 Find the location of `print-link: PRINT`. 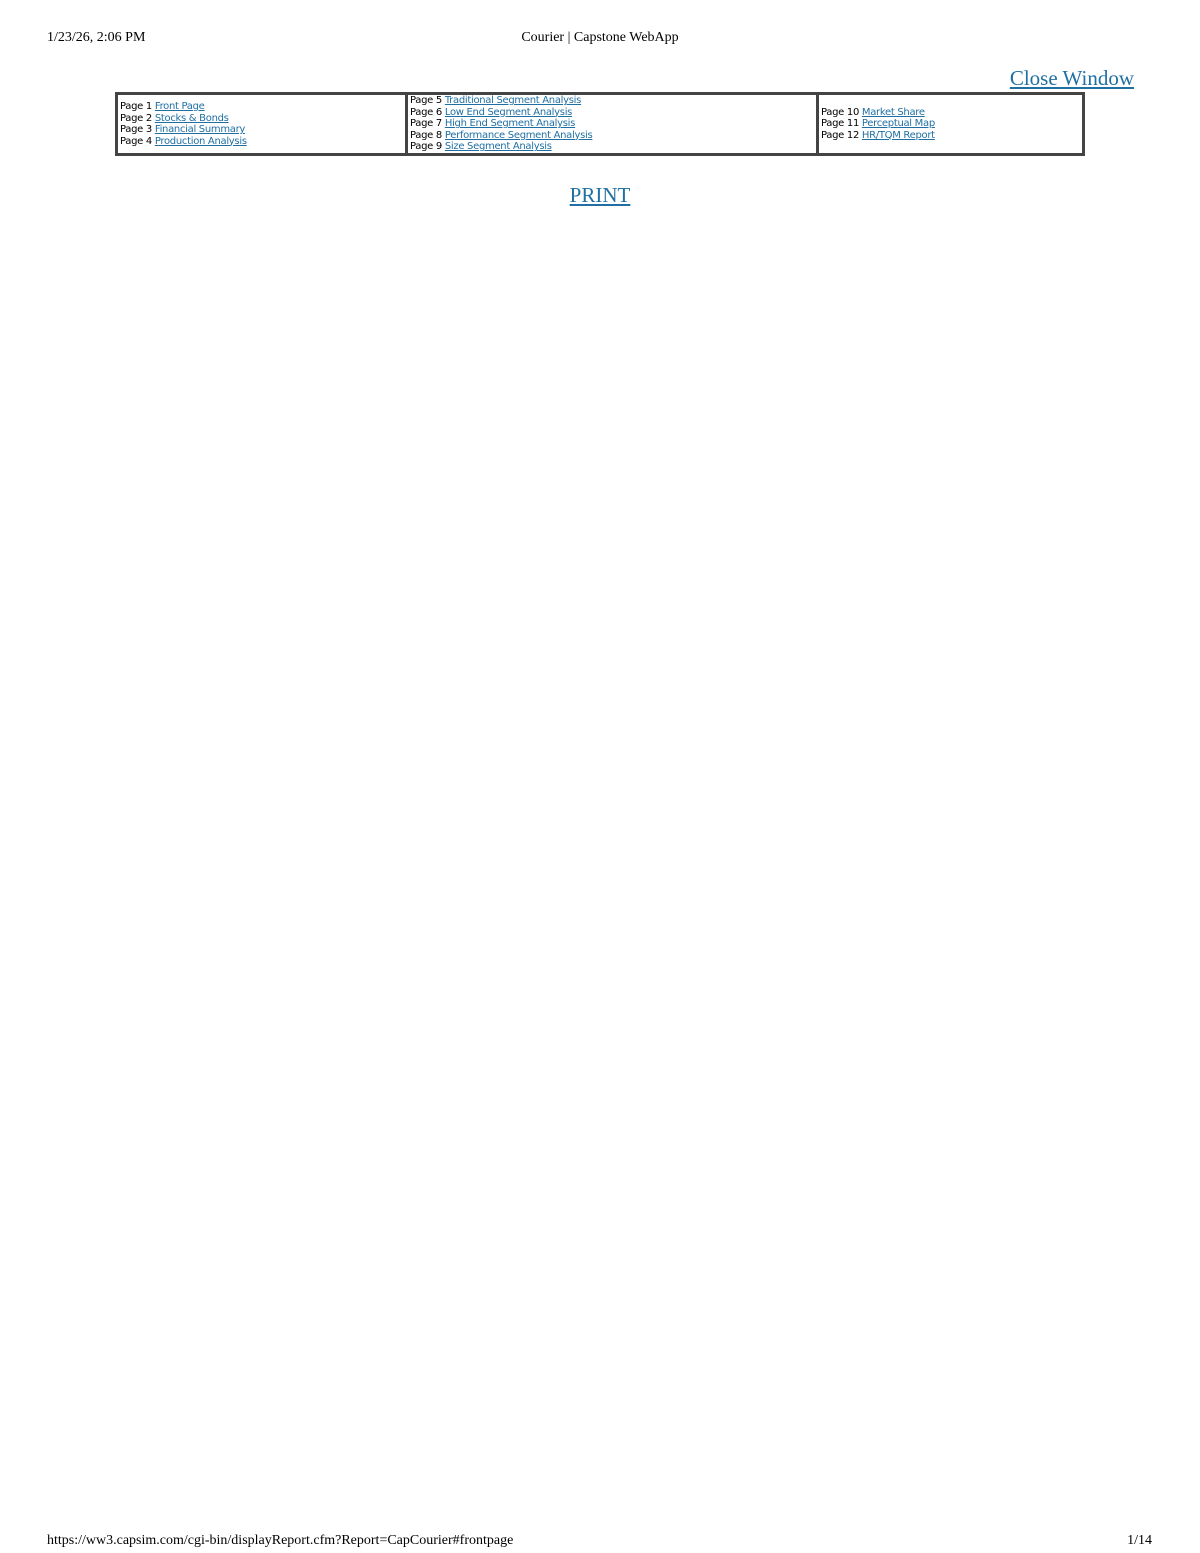

print-link: PRINT is located at coordinates (600, 195).